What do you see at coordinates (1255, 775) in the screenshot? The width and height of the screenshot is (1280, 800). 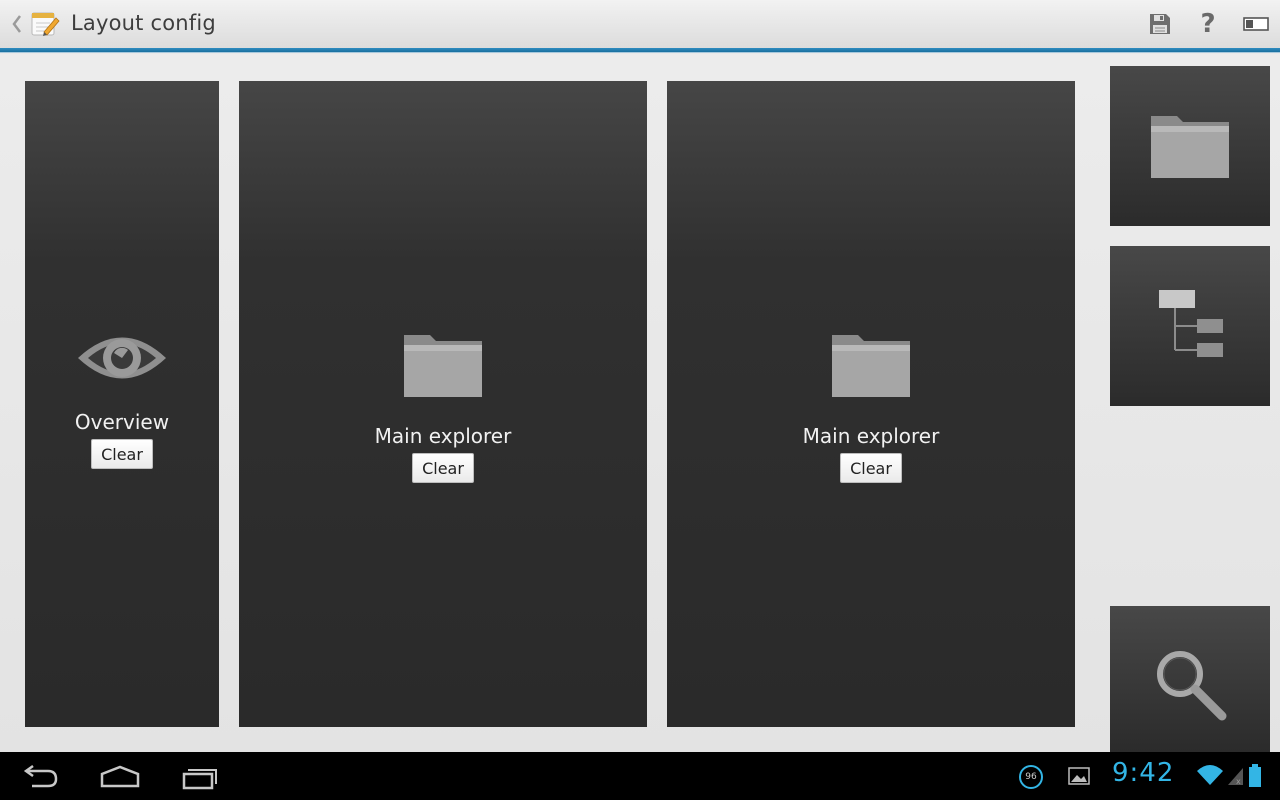 I see `battery-icon` at bounding box center [1255, 775].